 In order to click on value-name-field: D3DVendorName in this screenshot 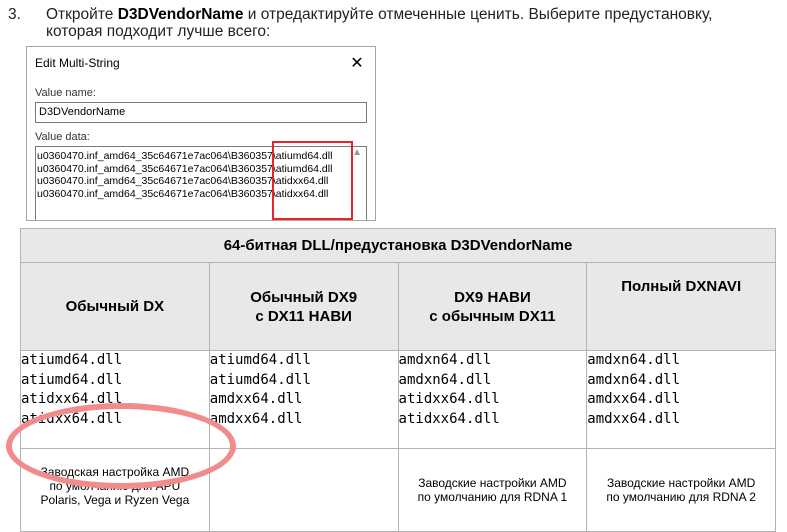, I will do `click(201, 112)`.